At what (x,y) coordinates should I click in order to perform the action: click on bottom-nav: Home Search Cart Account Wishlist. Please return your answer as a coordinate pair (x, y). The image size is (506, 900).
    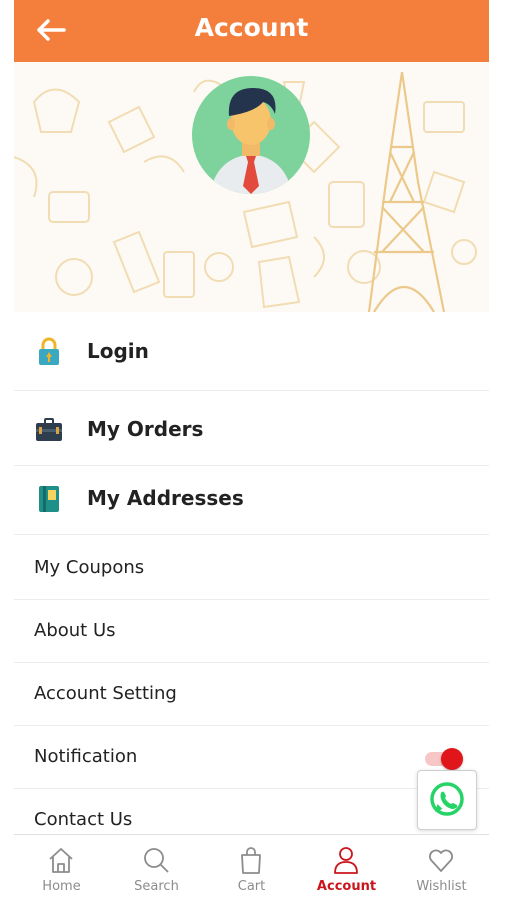
    Looking at the image, I should click on (251, 867).